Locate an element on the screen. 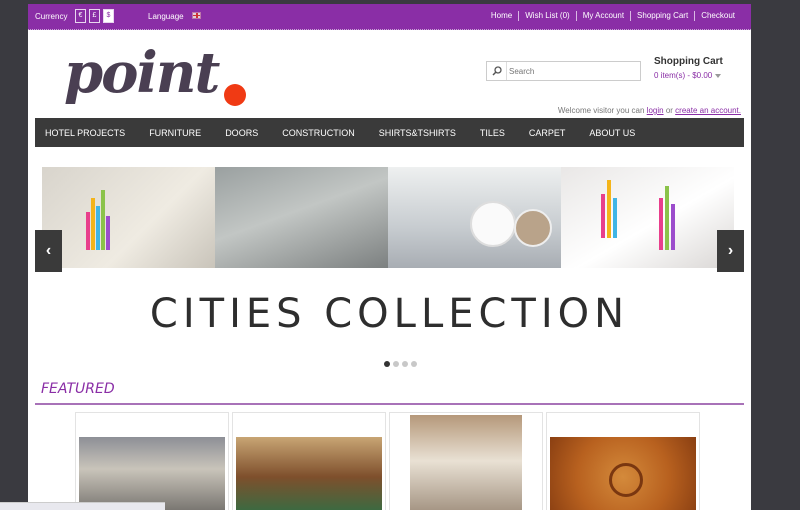 The width and height of the screenshot is (800, 510). my-account-link: My Account is located at coordinates (602, 16).